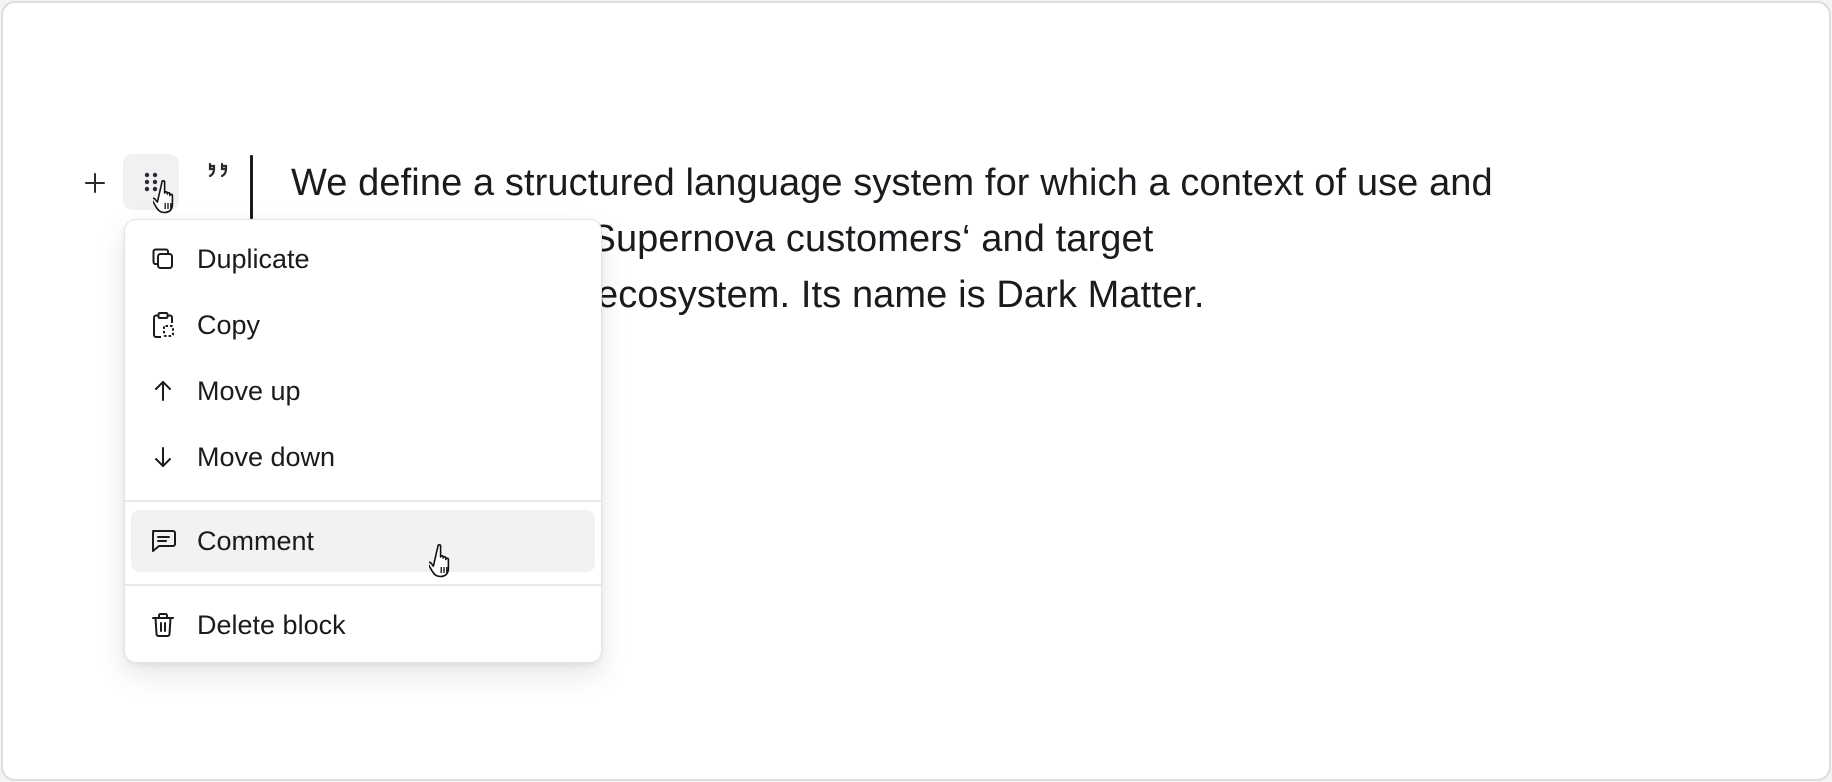 The image size is (1832, 782). What do you see at coordinates (363, 625) in the screenshot?
I see `menu-item-delete-block: Delete block` at bounding box center [363, 625].